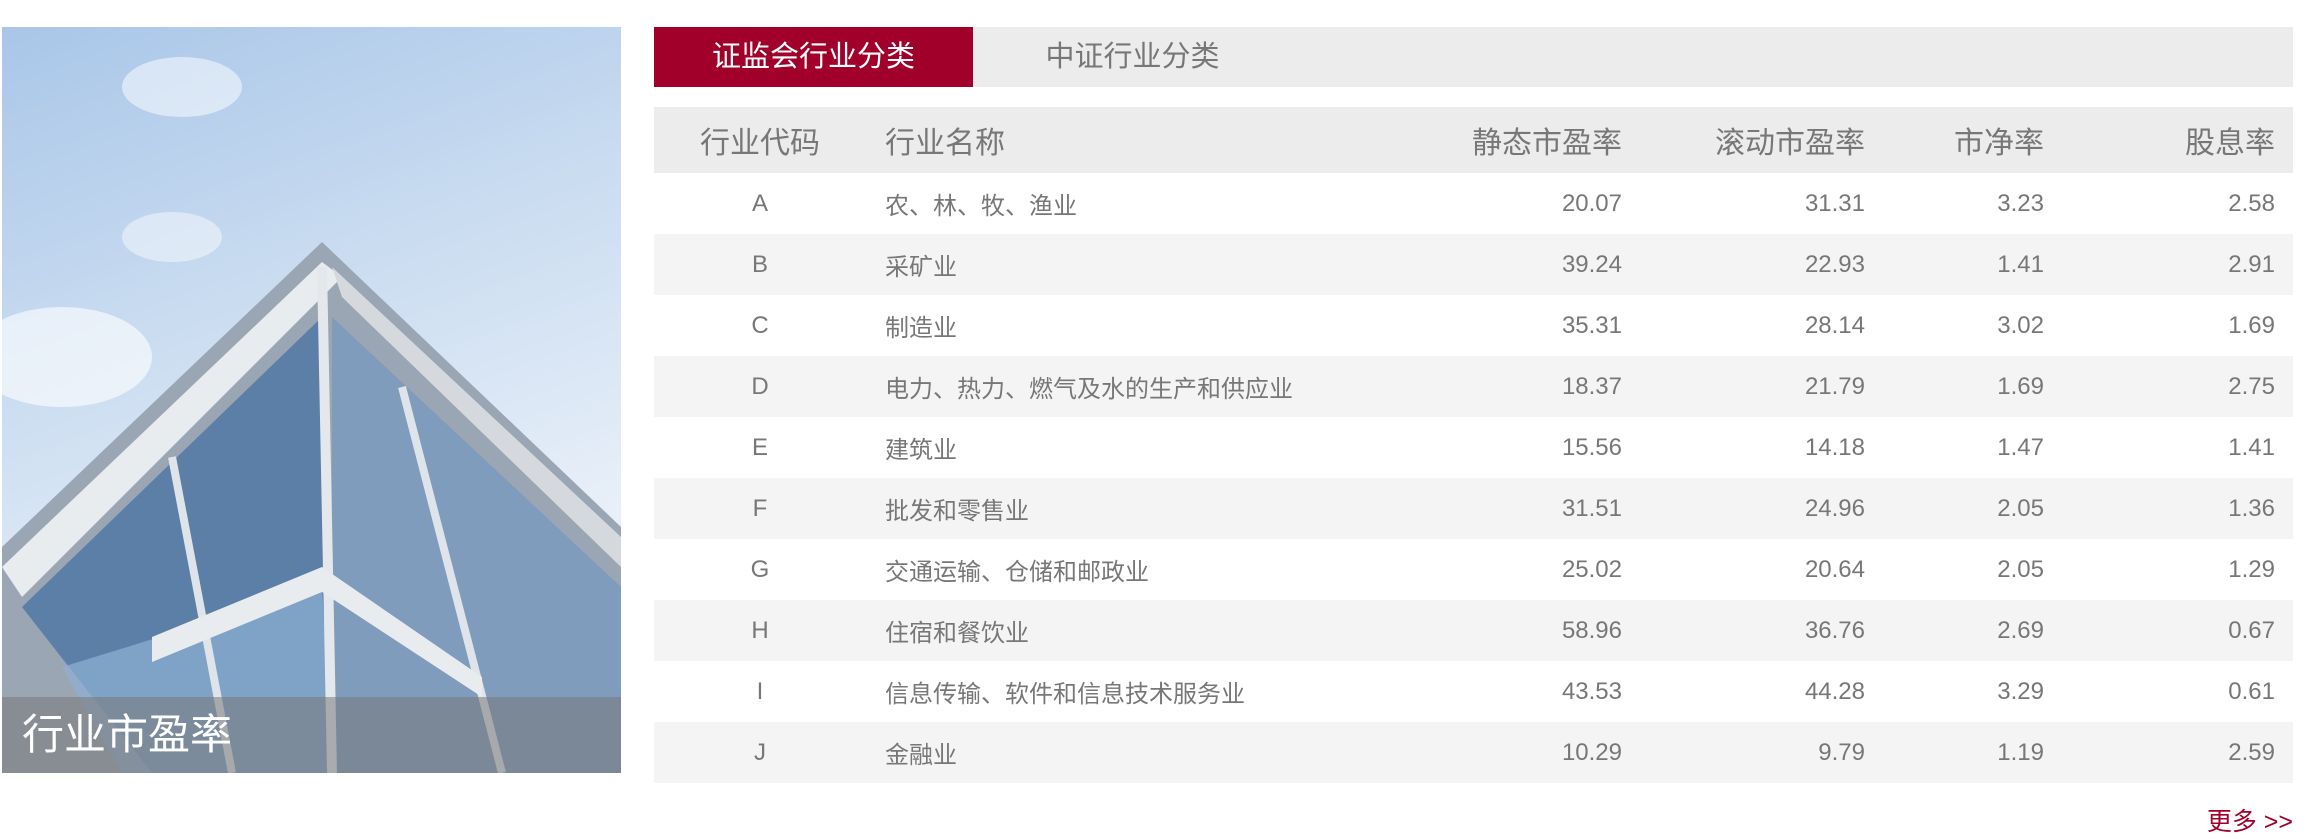 This screenshot has height=838, width=2324. I want to click on cell-code: C, so click(760, 325).